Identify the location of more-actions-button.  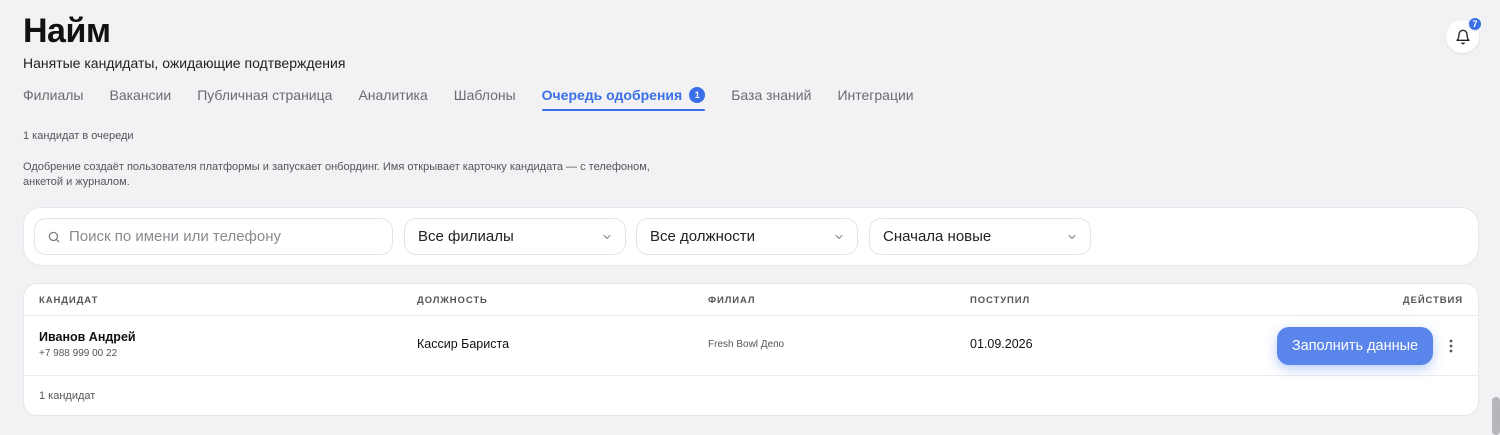
(1451, 346).